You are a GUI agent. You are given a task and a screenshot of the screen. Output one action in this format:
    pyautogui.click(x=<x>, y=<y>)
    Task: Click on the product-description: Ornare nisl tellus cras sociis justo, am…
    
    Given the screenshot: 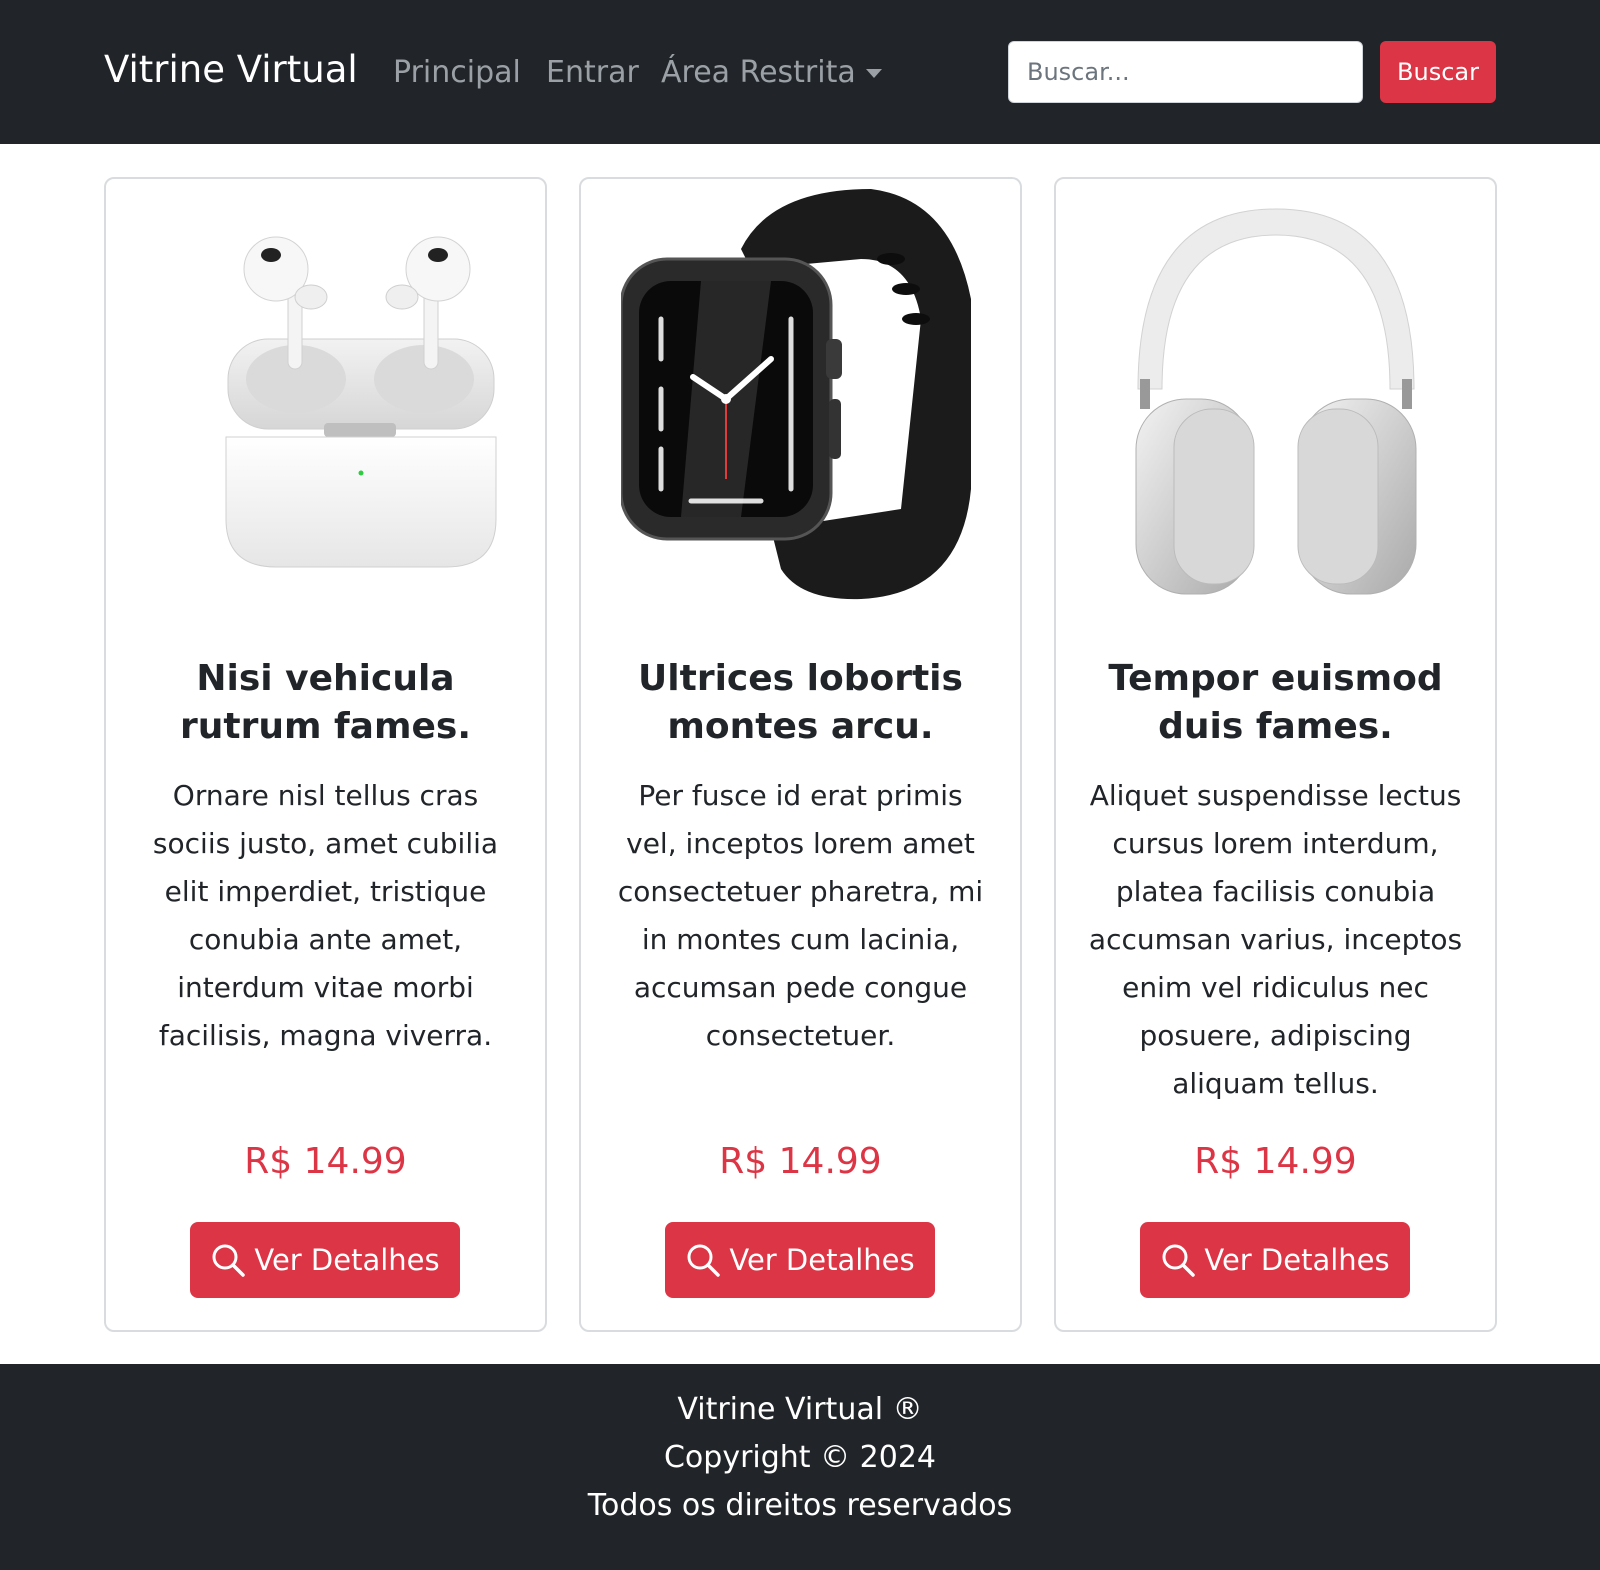 What is the action you would take?
    pyautogui.click(x=325, y=915)
    